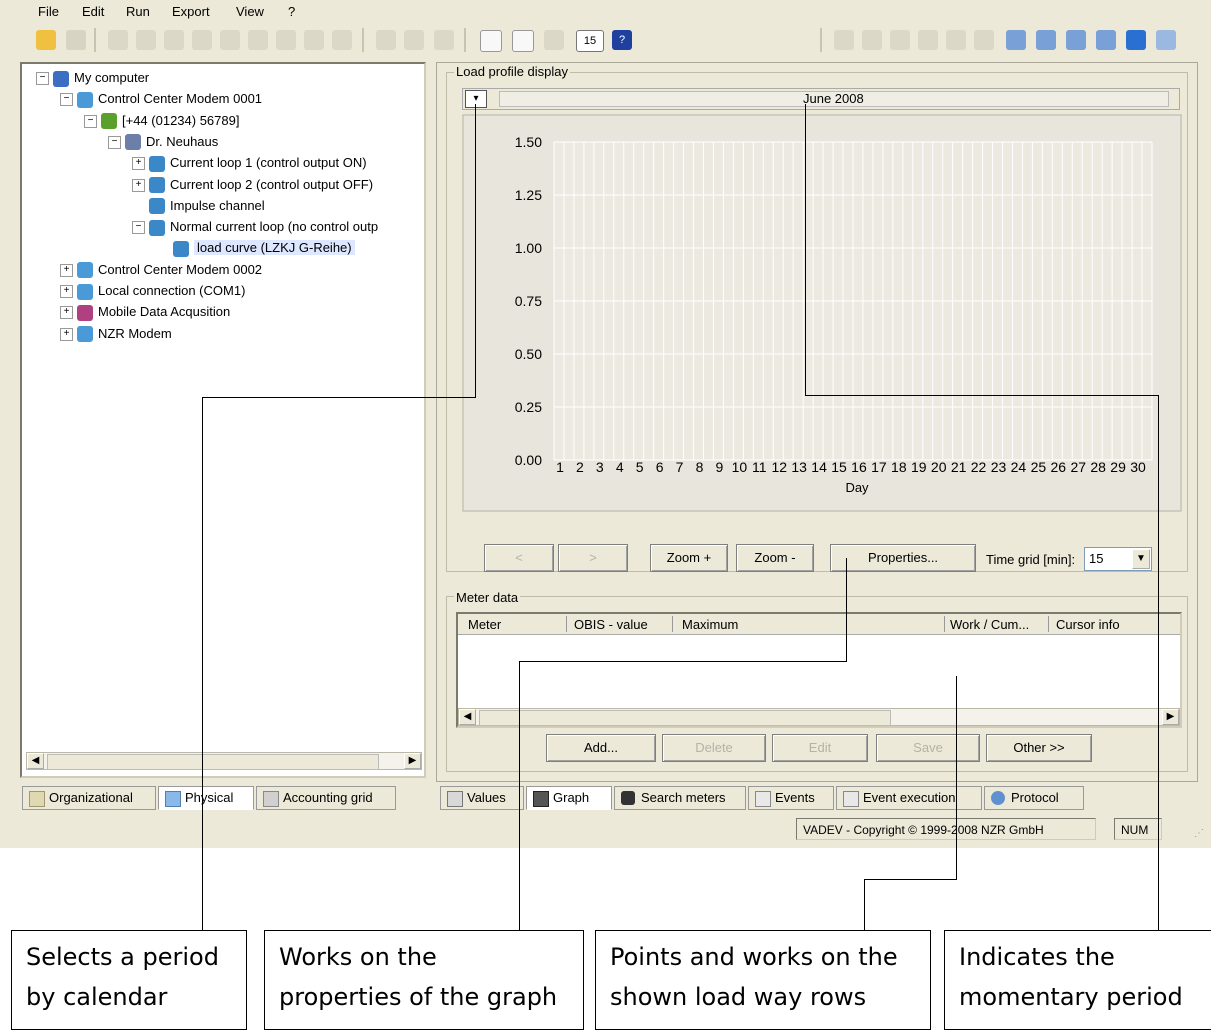 The image size is (1211, 1030). I want to click on tree-node: − [+44 (01234) 56789], so click(161, 121).